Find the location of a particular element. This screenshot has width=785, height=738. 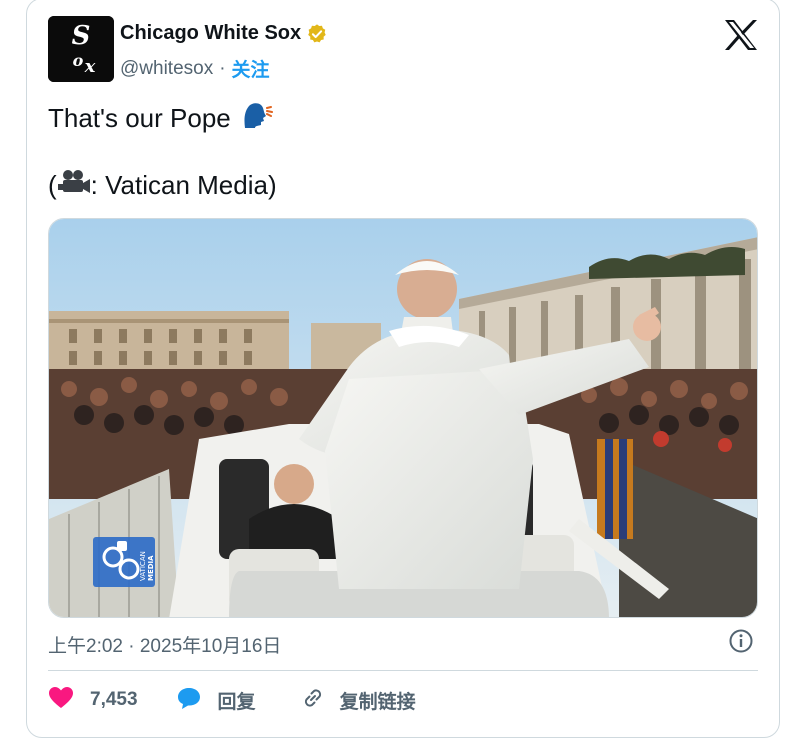

reply-label: 回复 is located at coordinates (236, 702).